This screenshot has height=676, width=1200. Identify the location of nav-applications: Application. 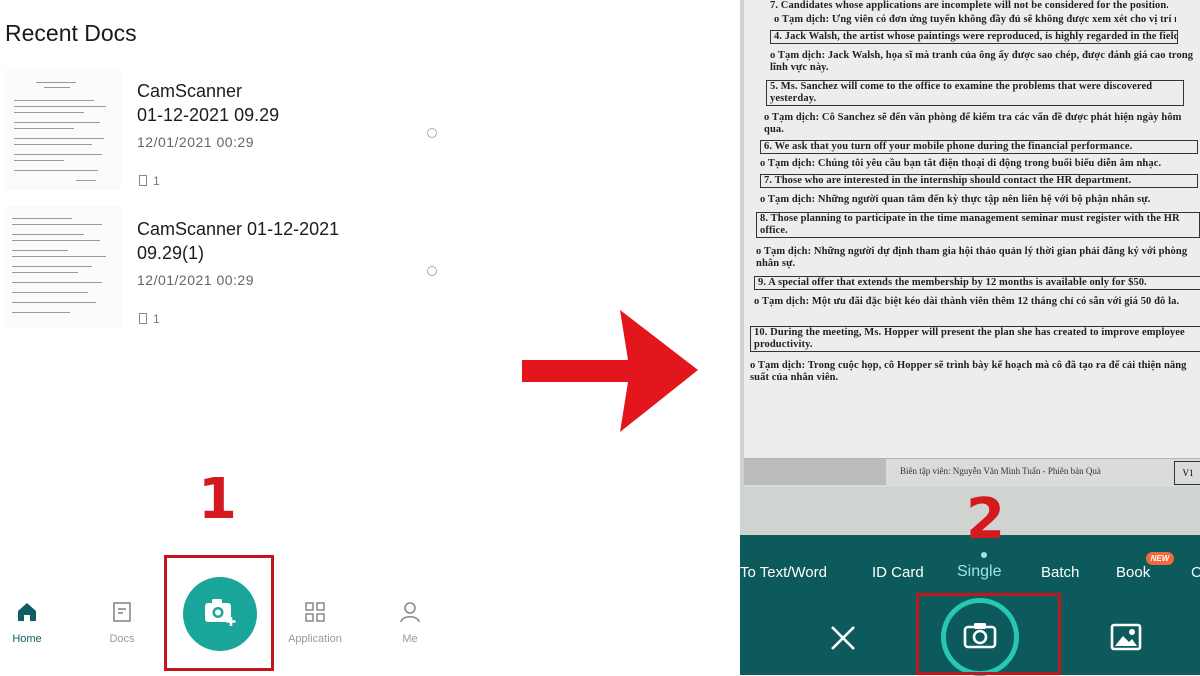
(315, 622).